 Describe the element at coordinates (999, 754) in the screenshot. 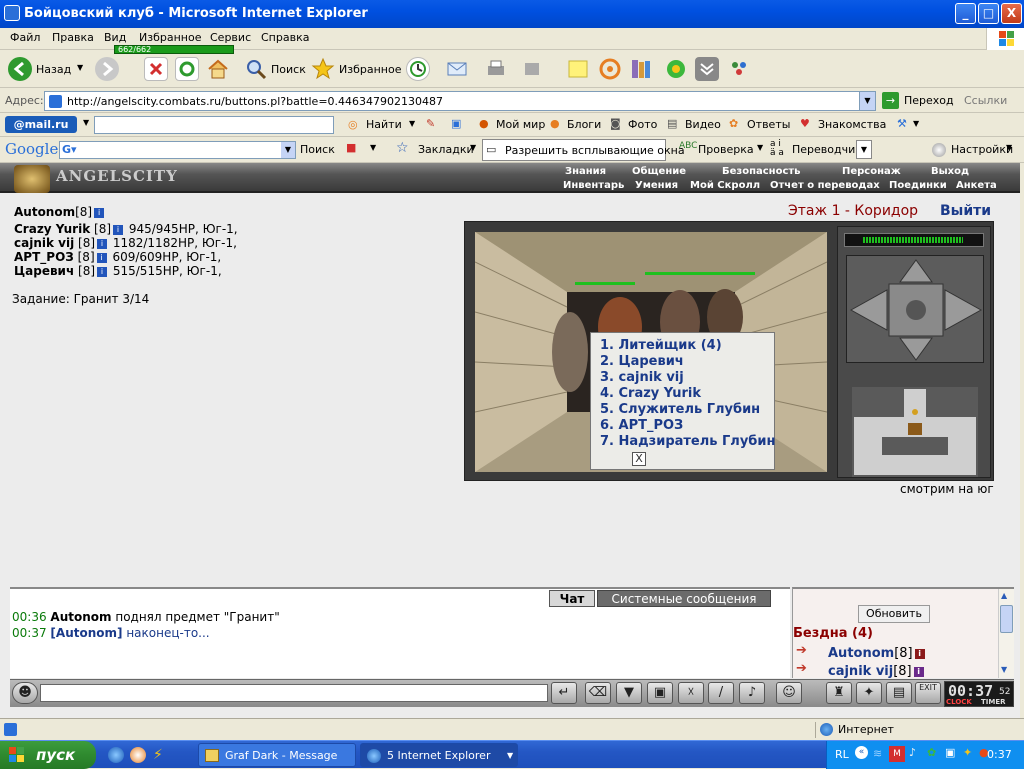

I see `tray-clock: 0:37` at that location.